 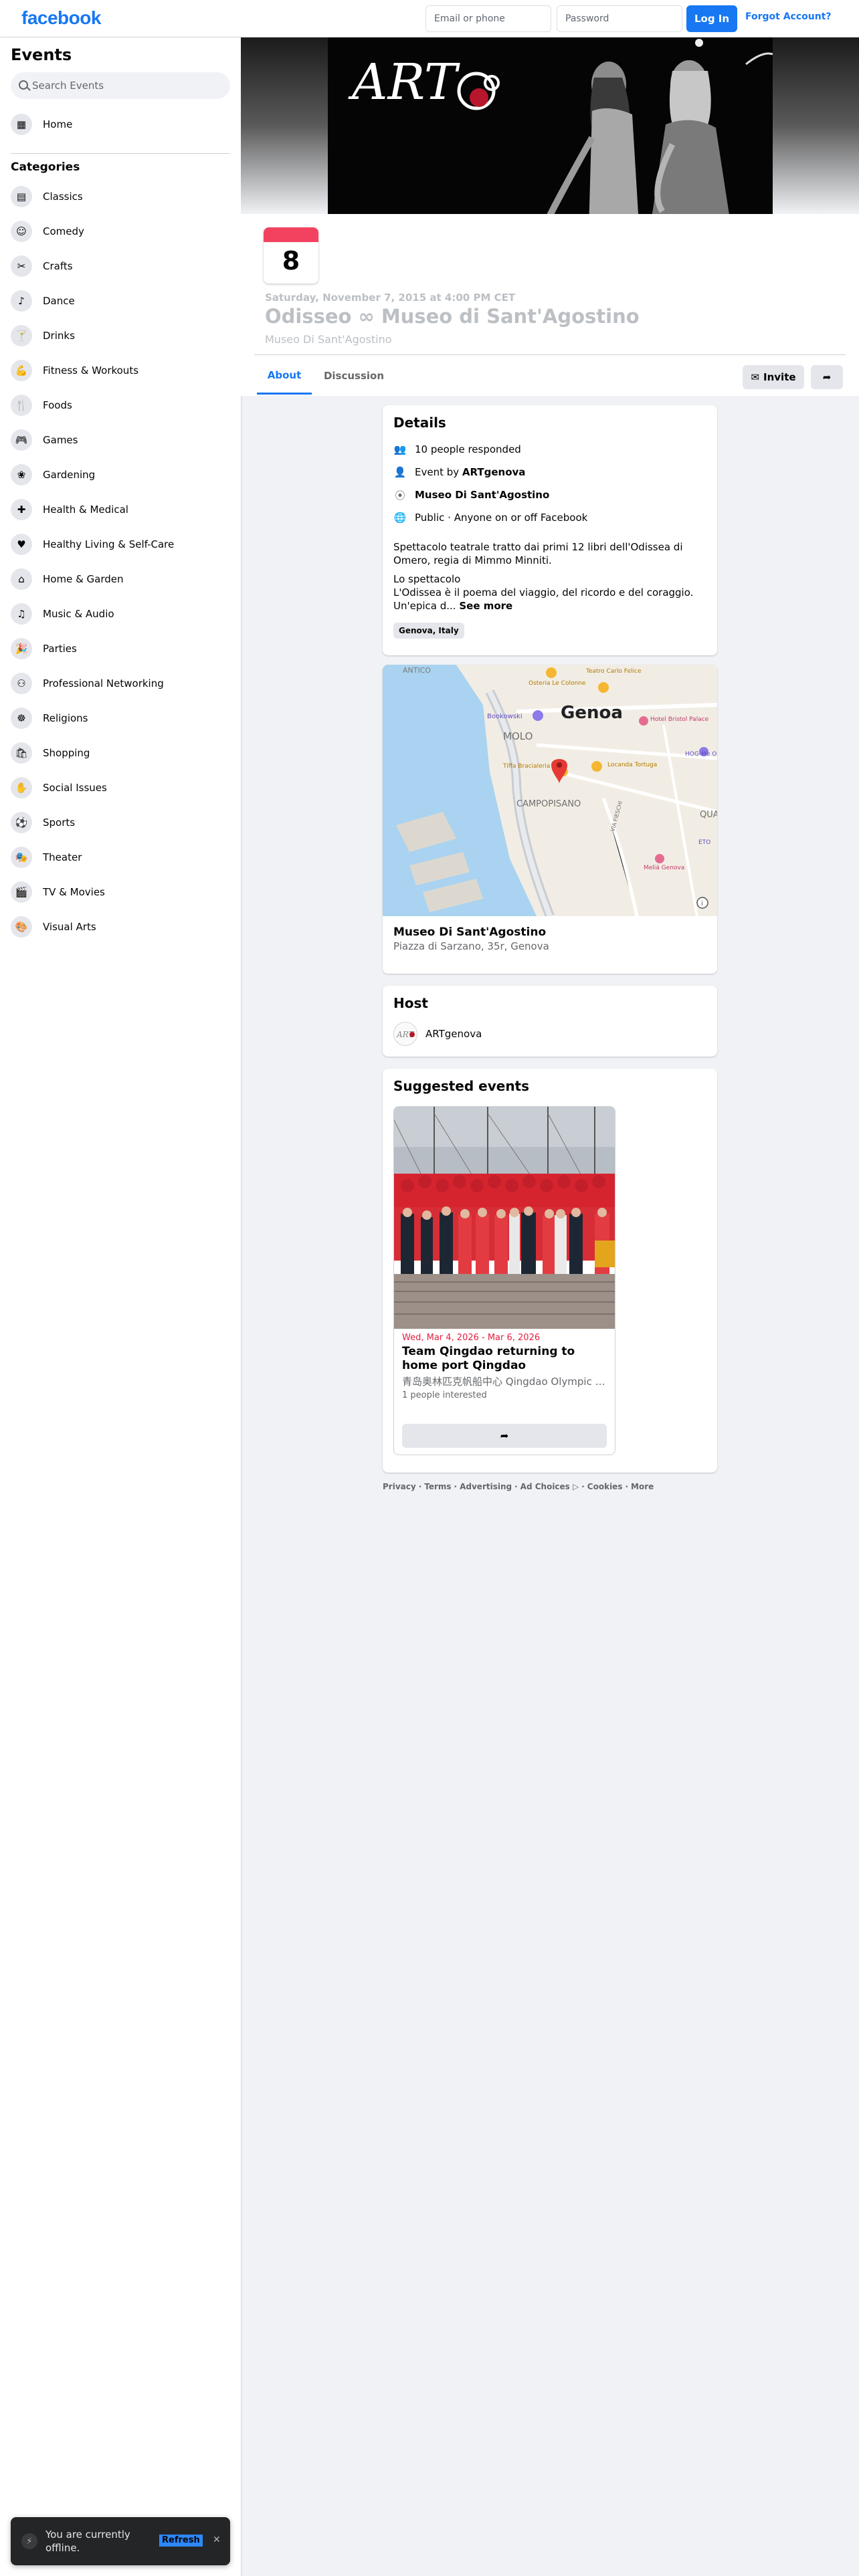 What do you see at coordinates (488, 18) in the screenshot?
I see `email-field` at bounding box center [488, 18].